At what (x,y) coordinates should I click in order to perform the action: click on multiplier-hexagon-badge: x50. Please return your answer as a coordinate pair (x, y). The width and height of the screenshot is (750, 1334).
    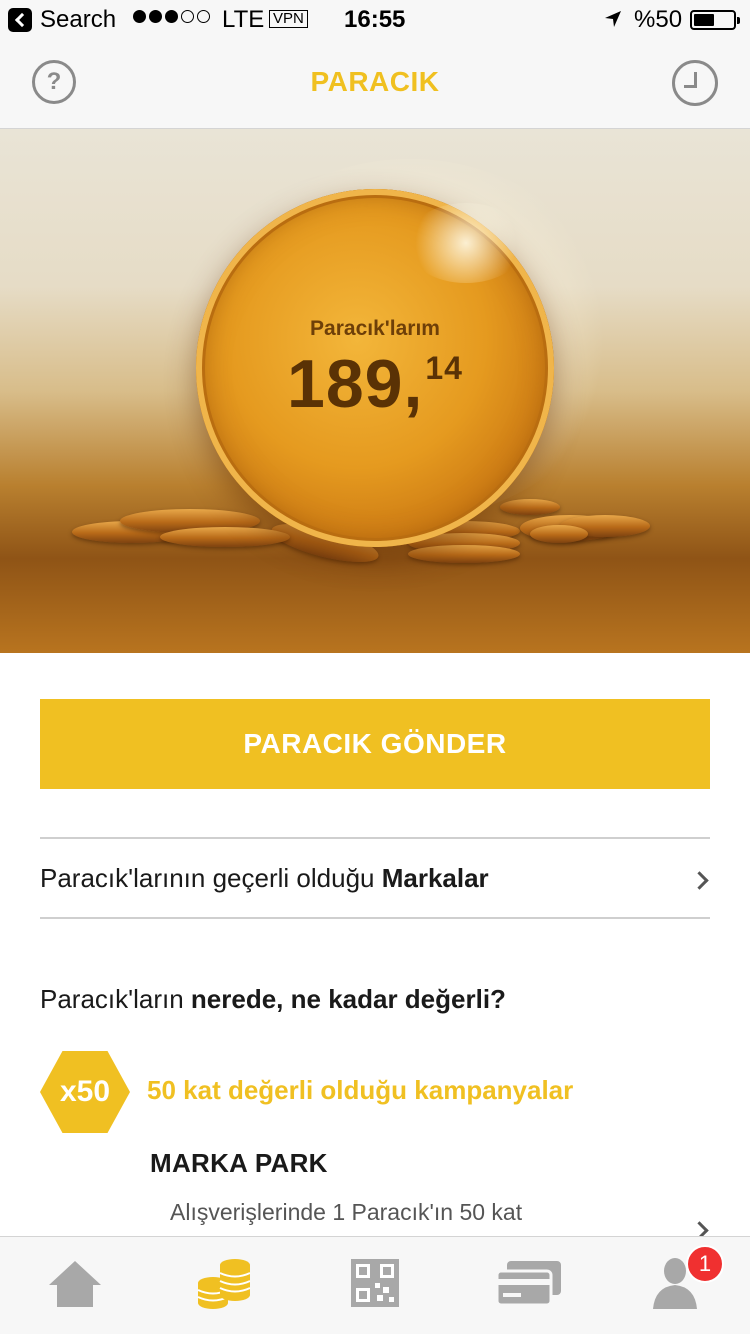
    Looking at the image, I should click on (85, 1092).